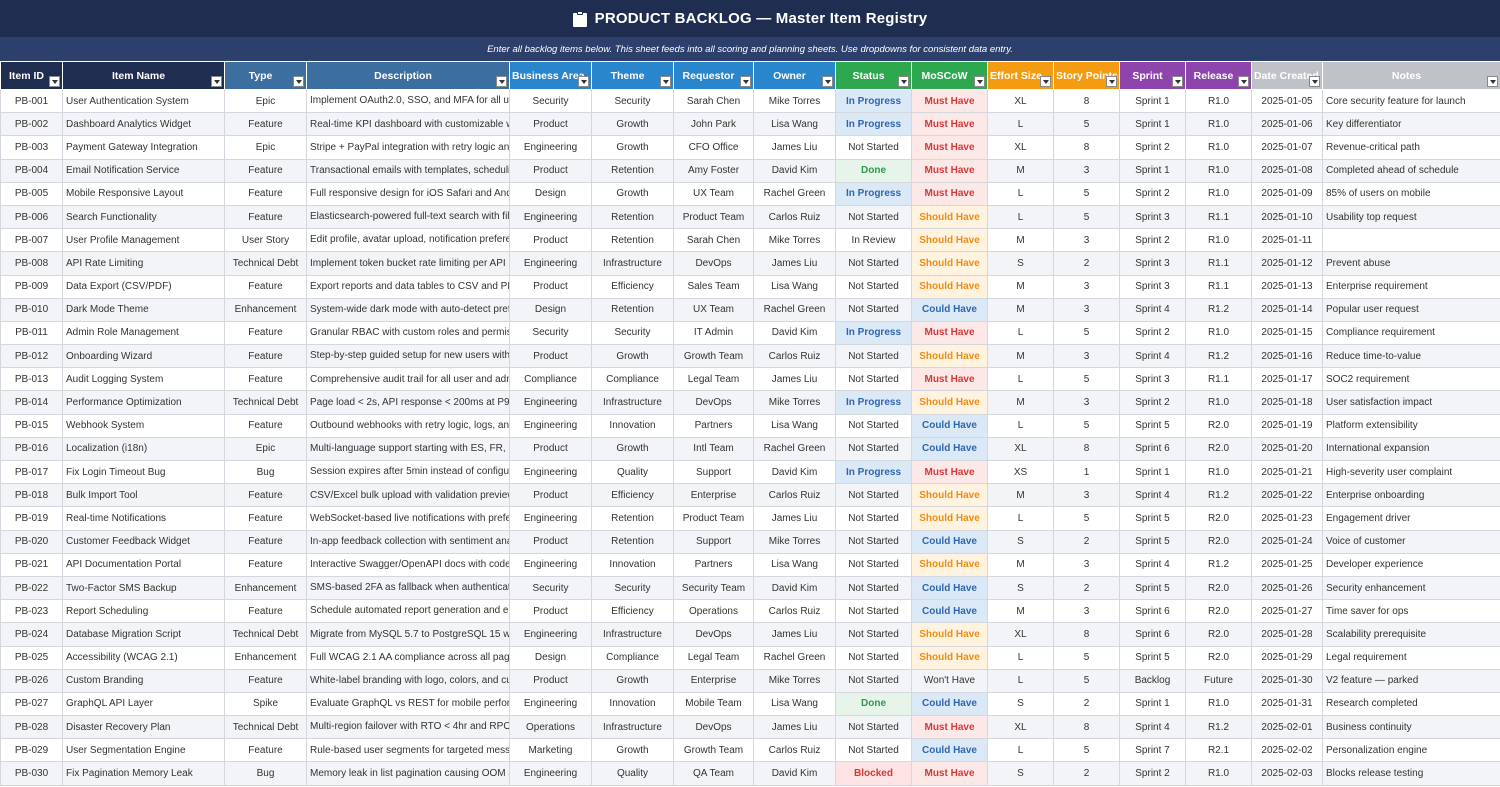 Image resolution: width=1500 pixels, height=787 pixels. Describe the element at coordinates (1411, 217) in the screenshot. I see `cell-notes: Usability top request` at that location.